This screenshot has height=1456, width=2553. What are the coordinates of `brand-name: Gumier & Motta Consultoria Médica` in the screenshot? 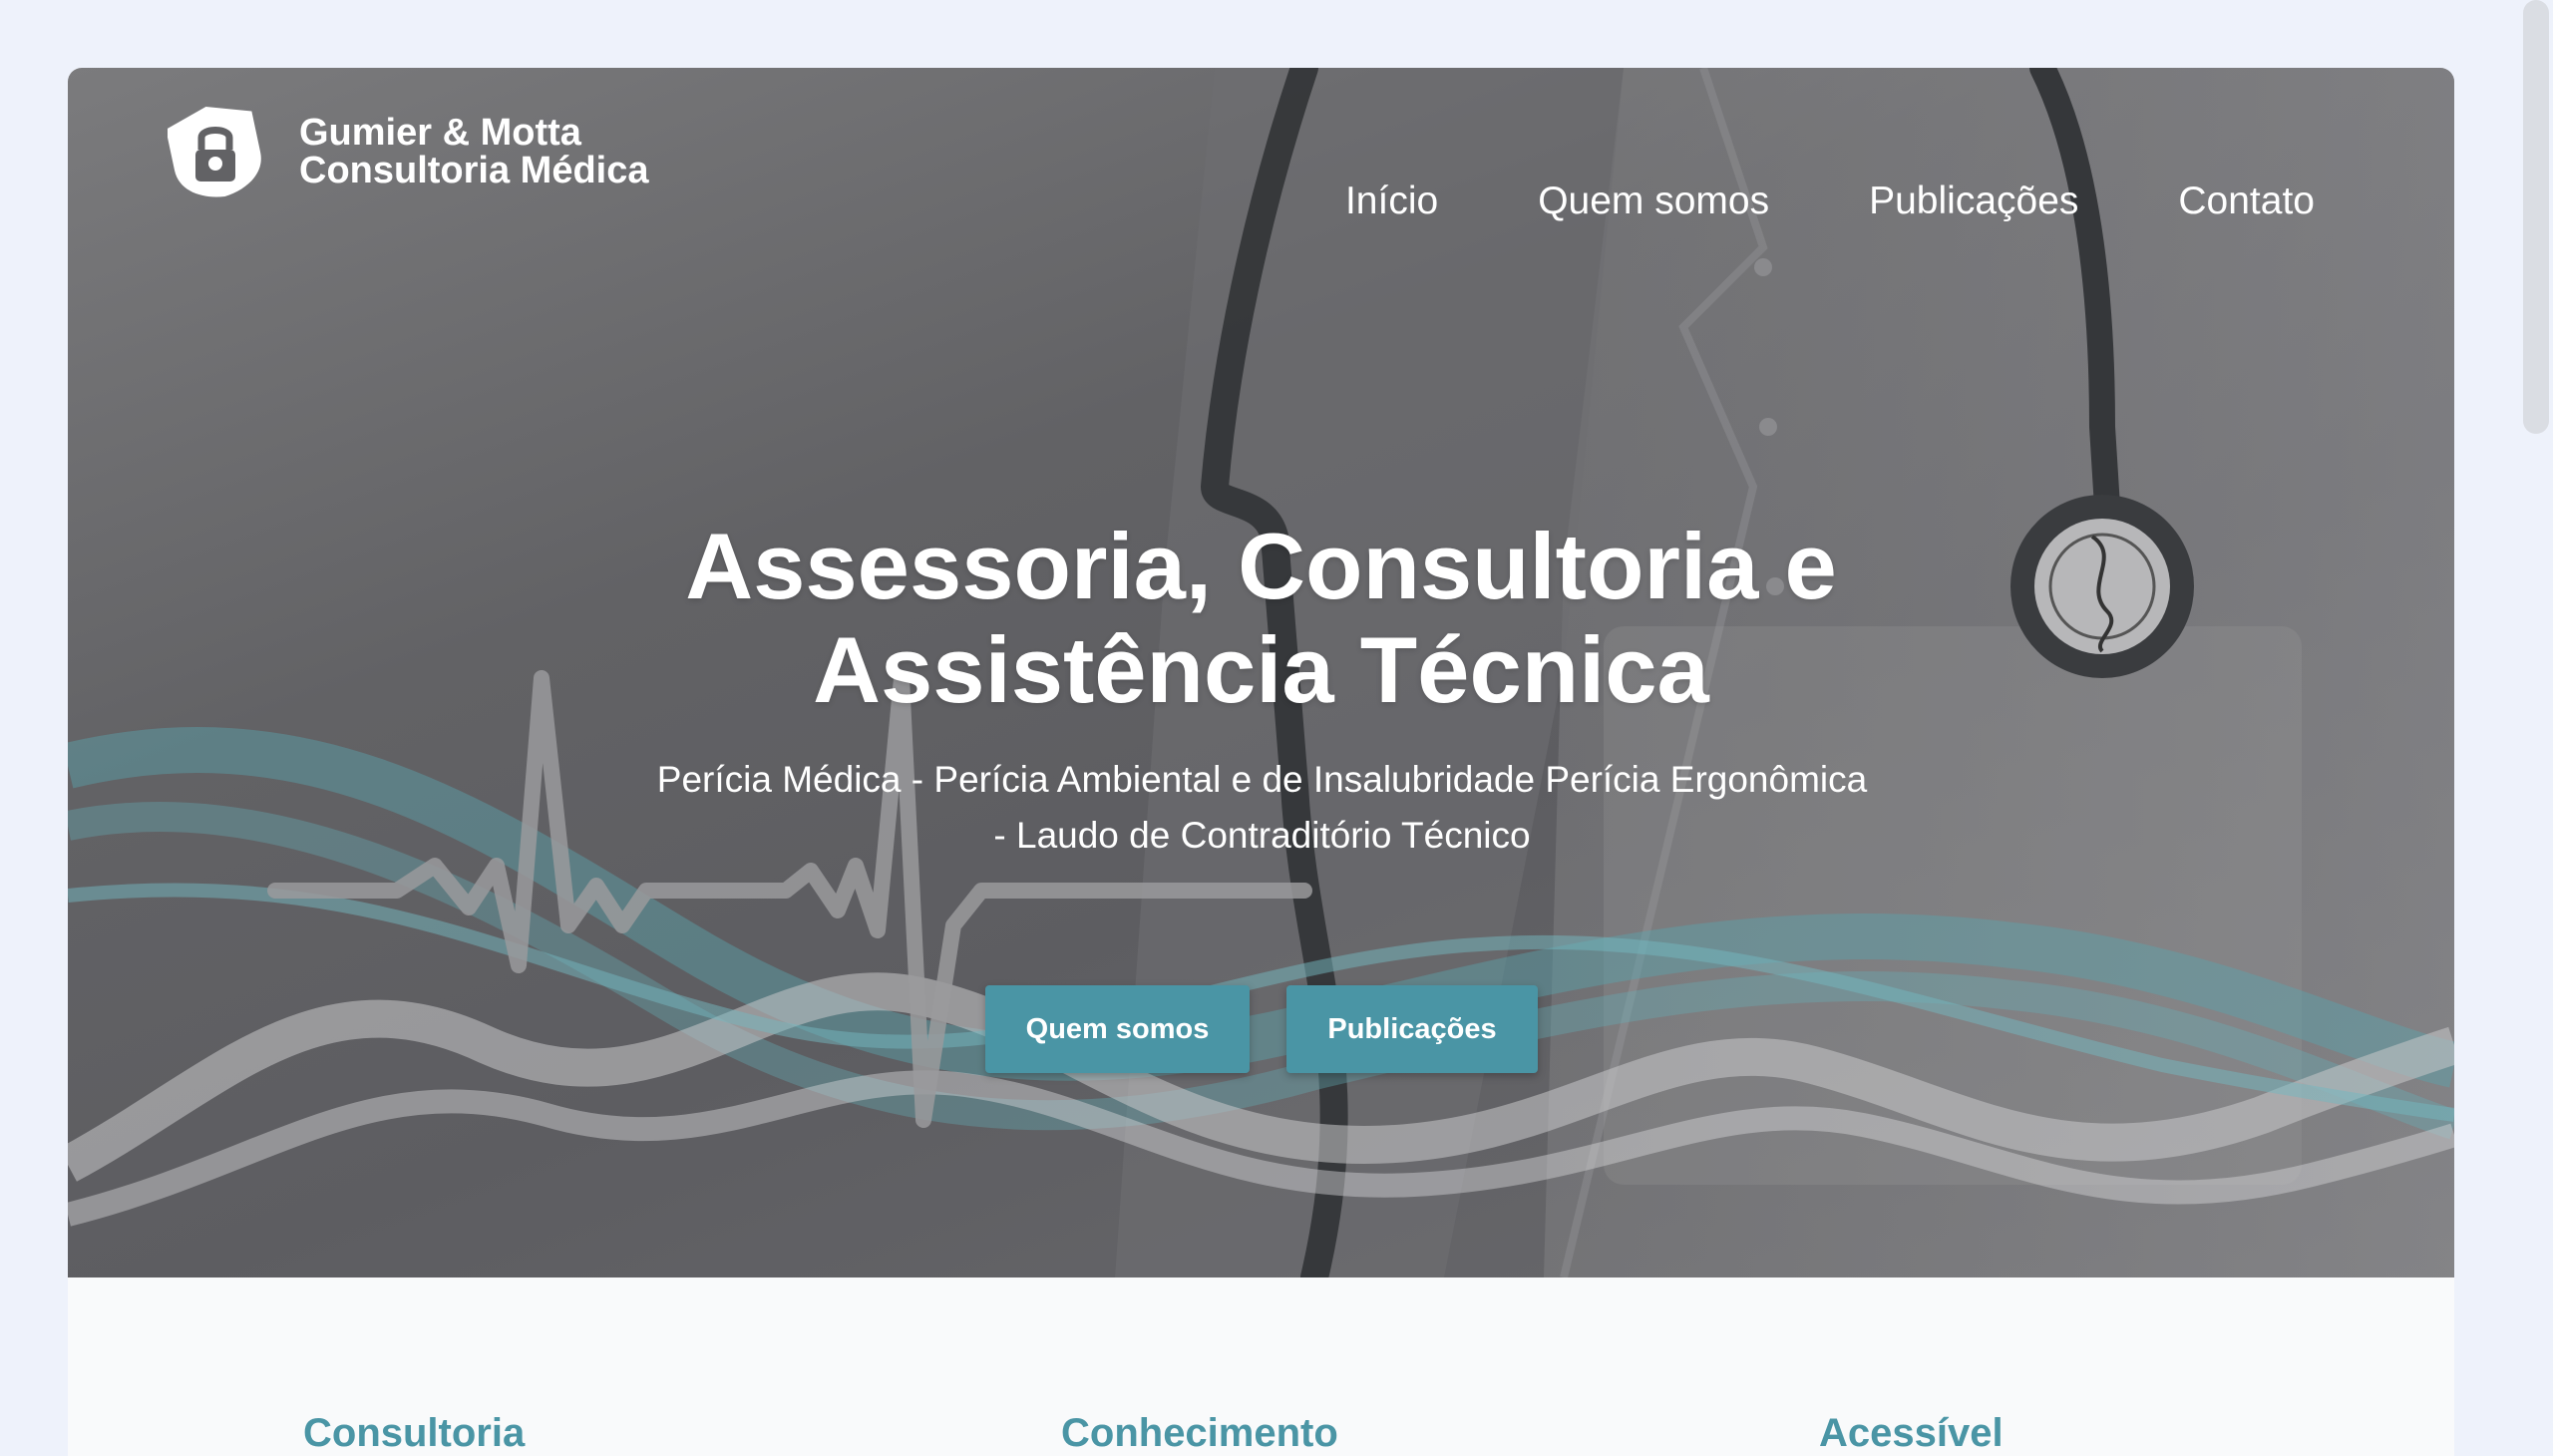 It's located at (474, 151).